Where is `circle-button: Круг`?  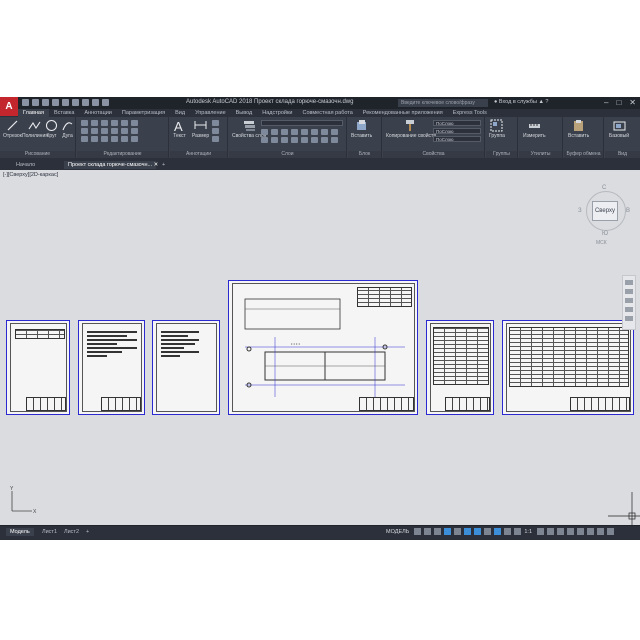
circle-button: Круг is located at coordinates (51, 129).